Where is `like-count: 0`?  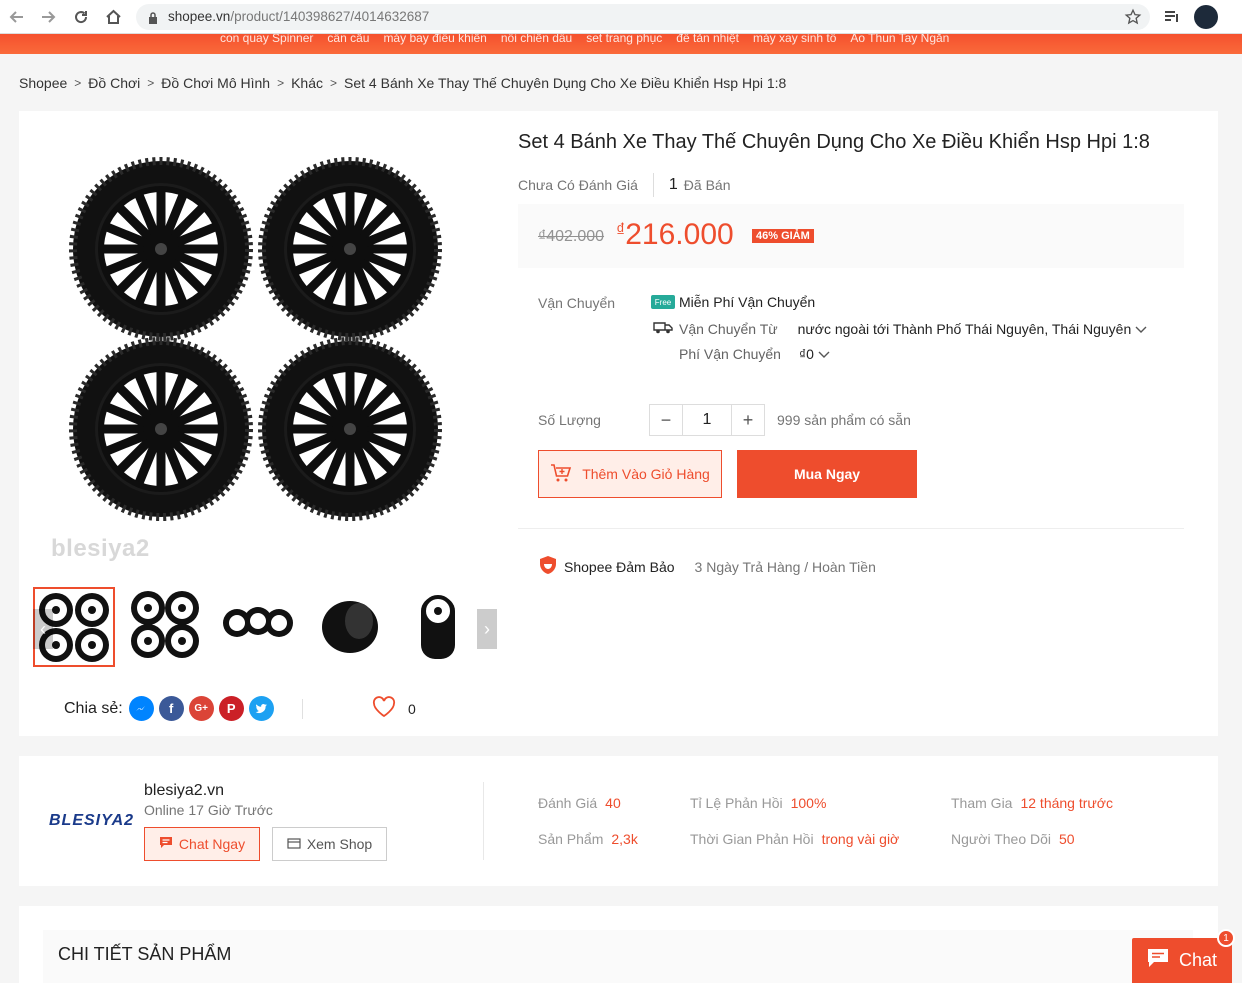 like-count: 0 is located at coordinates (412, 708).